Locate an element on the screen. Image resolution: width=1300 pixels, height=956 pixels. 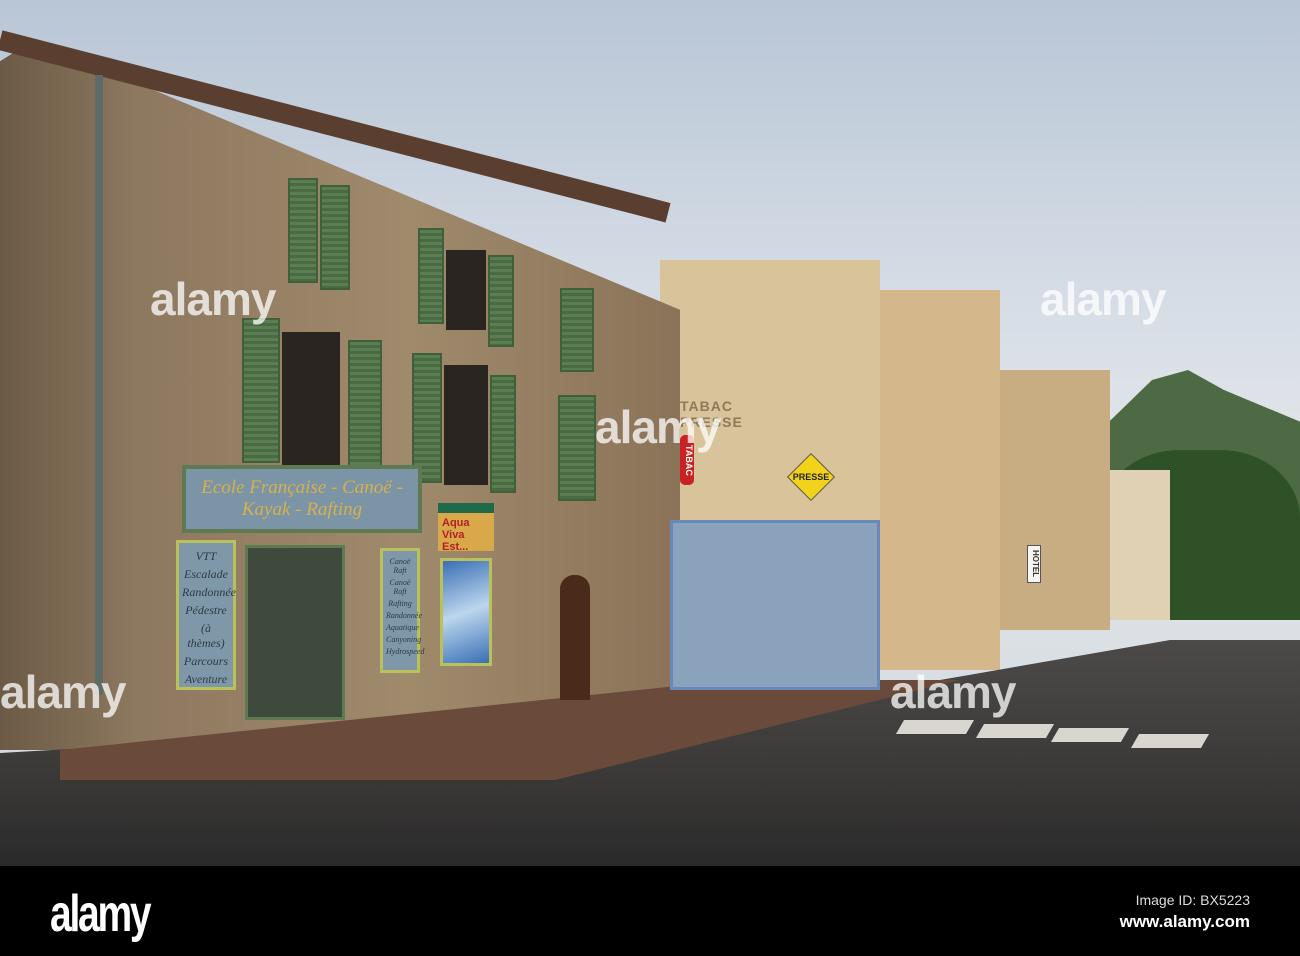
panel-text: Parcours is located at coordinates (206, 661).